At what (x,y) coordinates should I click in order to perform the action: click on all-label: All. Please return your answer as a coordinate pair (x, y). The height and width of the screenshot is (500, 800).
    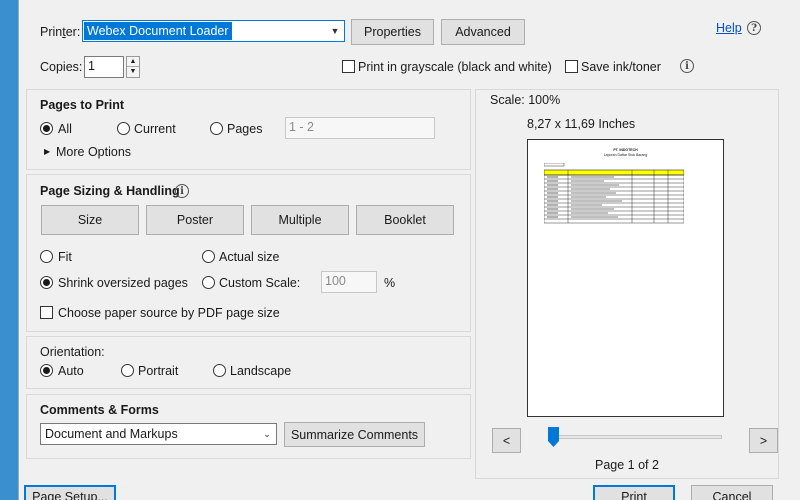
    Looking at the image, I should click on (65, 129).